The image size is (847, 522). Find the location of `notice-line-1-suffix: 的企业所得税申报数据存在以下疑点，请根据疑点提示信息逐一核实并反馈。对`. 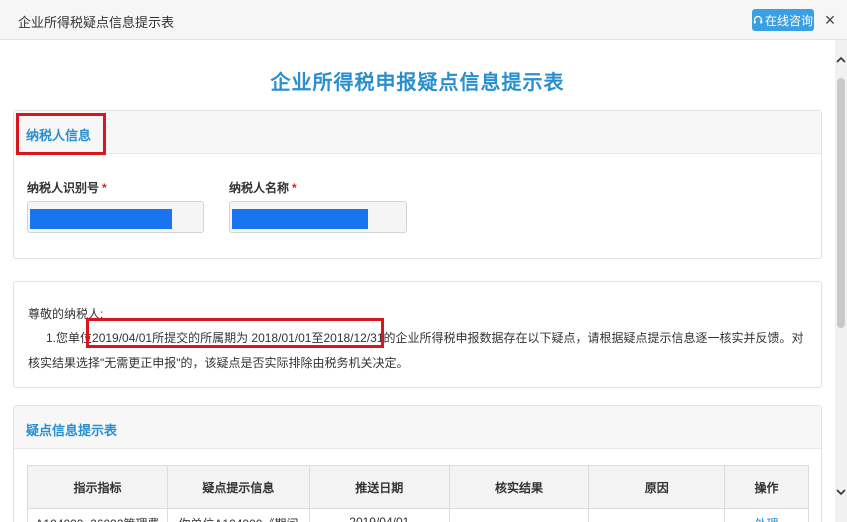

notice-line-1-suffix: 的企业所得税申报数据存在以下疑点，请根据疑点提示信息逐一核实并反馈。对 is located at coordinates (593, 338).